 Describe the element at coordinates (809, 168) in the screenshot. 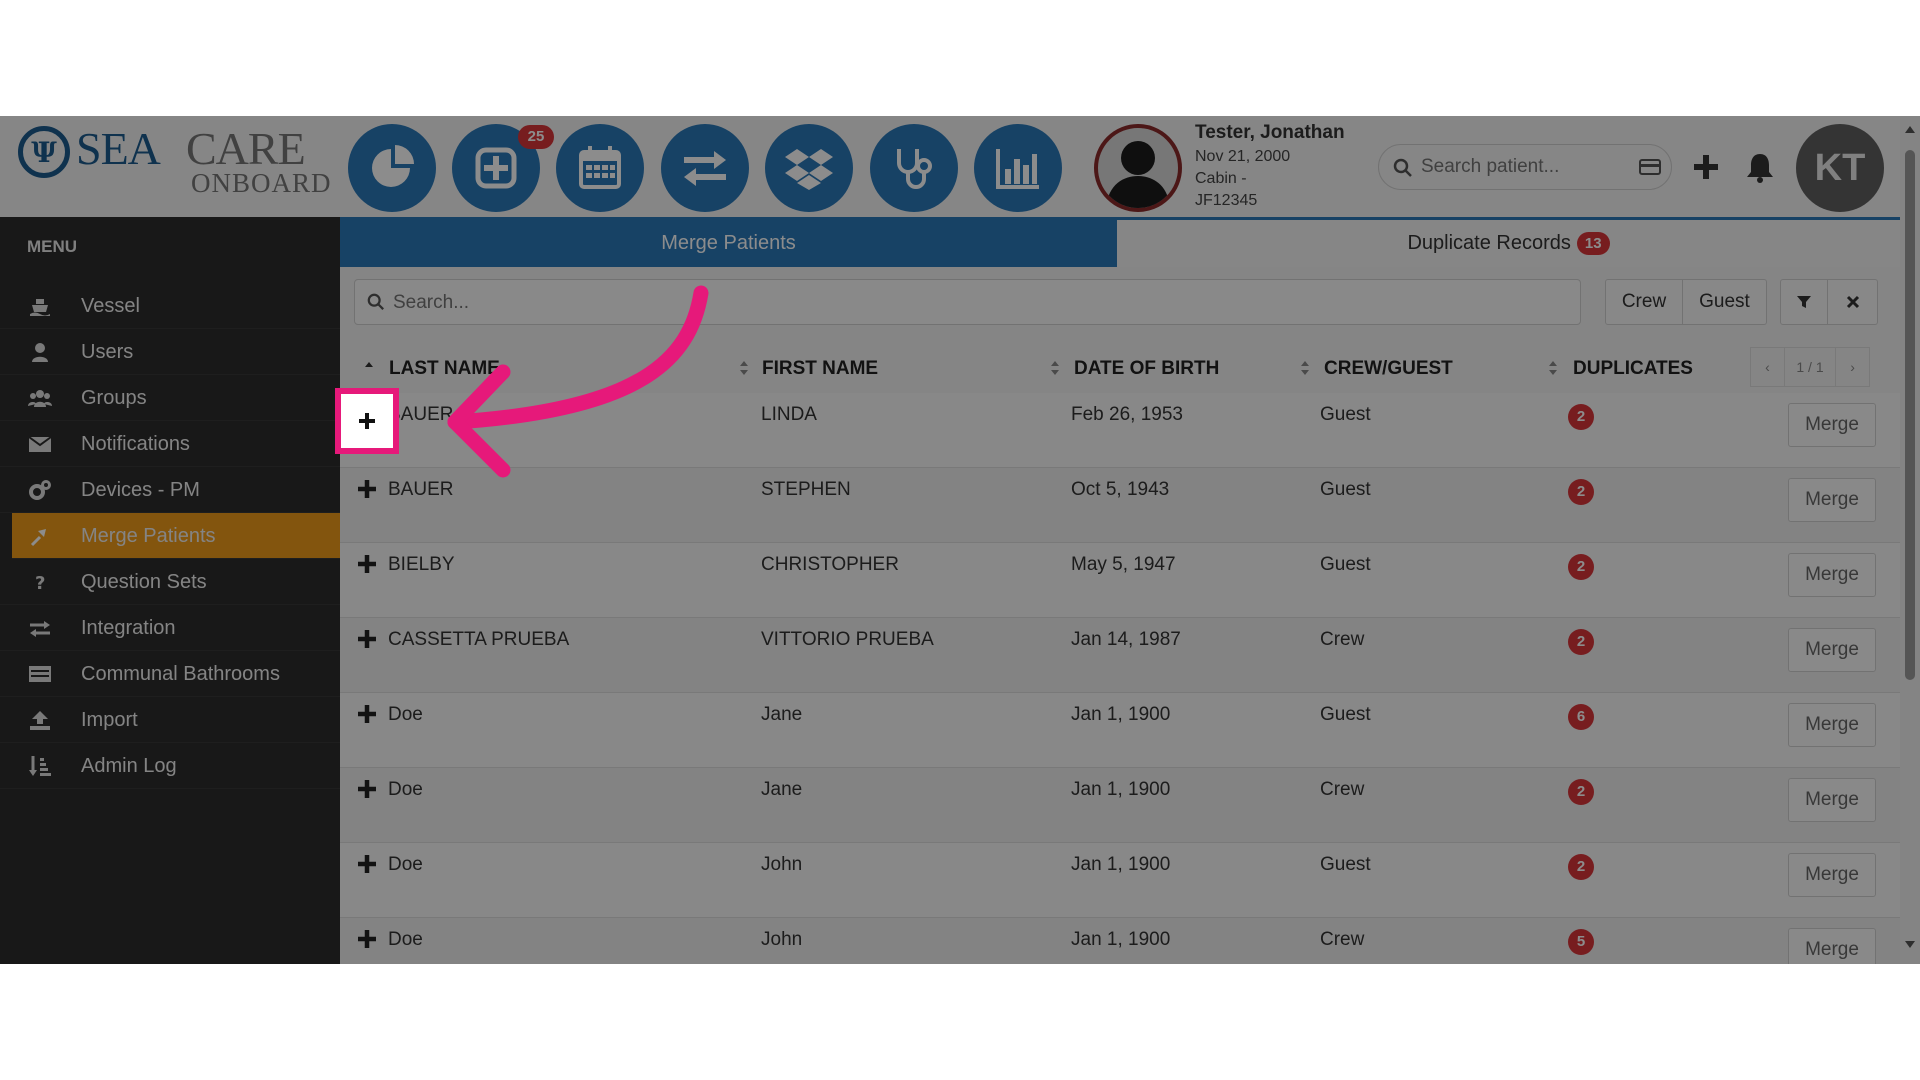

I see `dropbox-icon` at that location.